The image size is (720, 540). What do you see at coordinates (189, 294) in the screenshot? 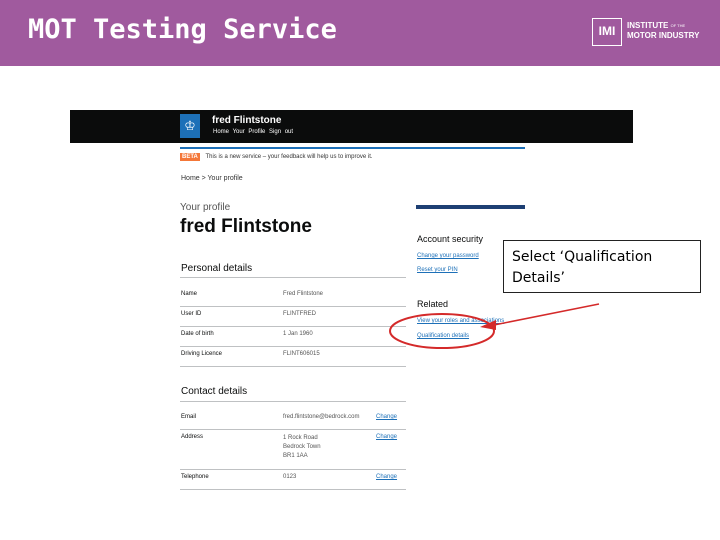
I see `row-label: Name` at bounding box center [189, 294].